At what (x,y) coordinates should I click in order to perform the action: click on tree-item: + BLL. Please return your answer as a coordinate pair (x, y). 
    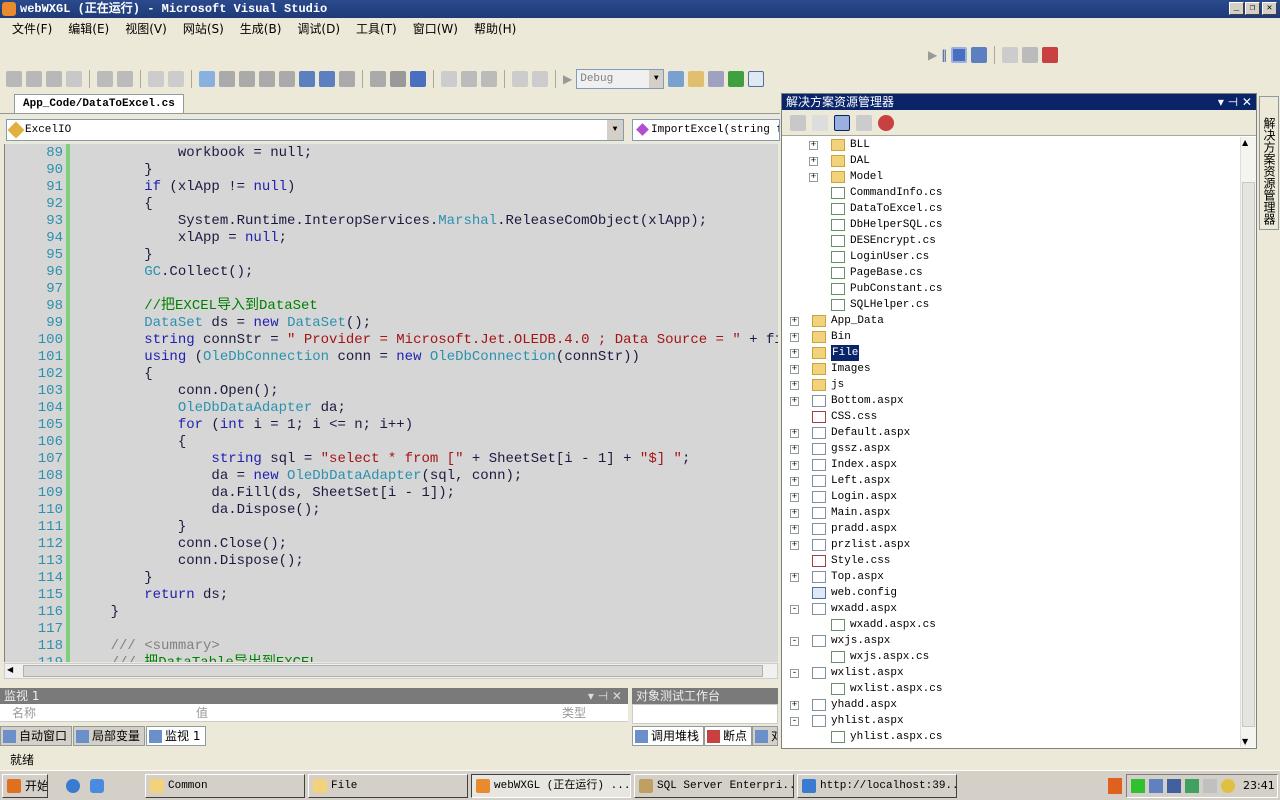
    Looking at the image, I should click on (1011, 145).